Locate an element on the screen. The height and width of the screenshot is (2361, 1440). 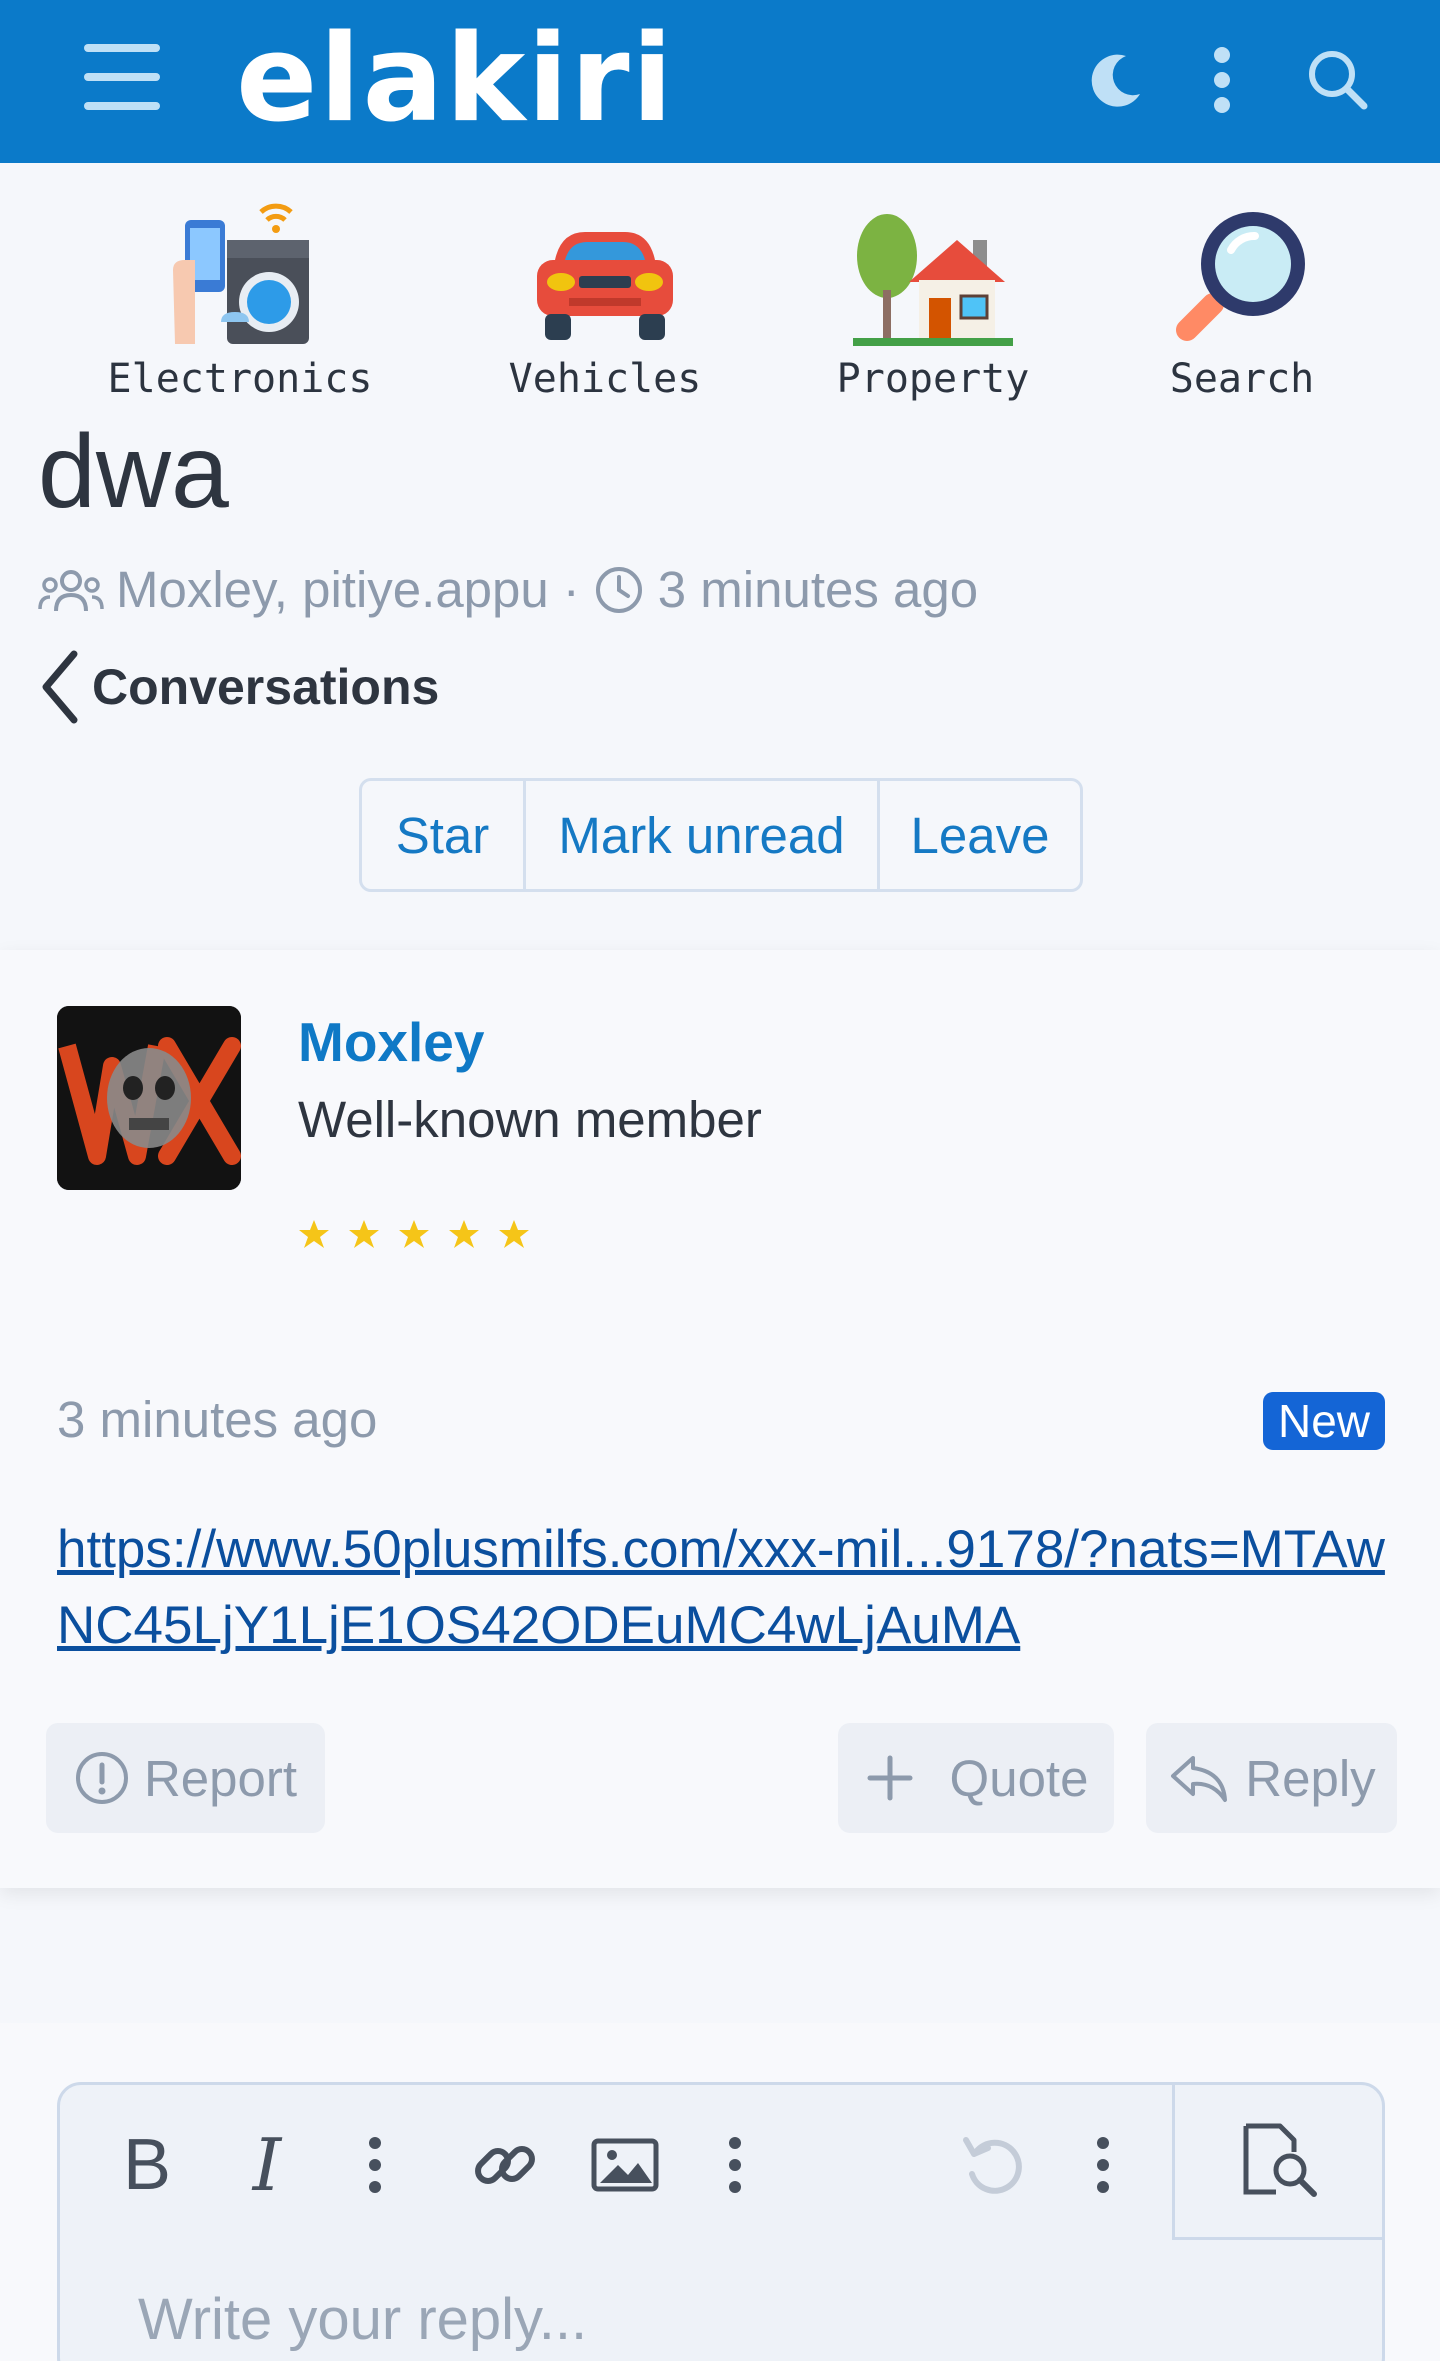
alert-circle-icon is located at coordinates (101, 1778).